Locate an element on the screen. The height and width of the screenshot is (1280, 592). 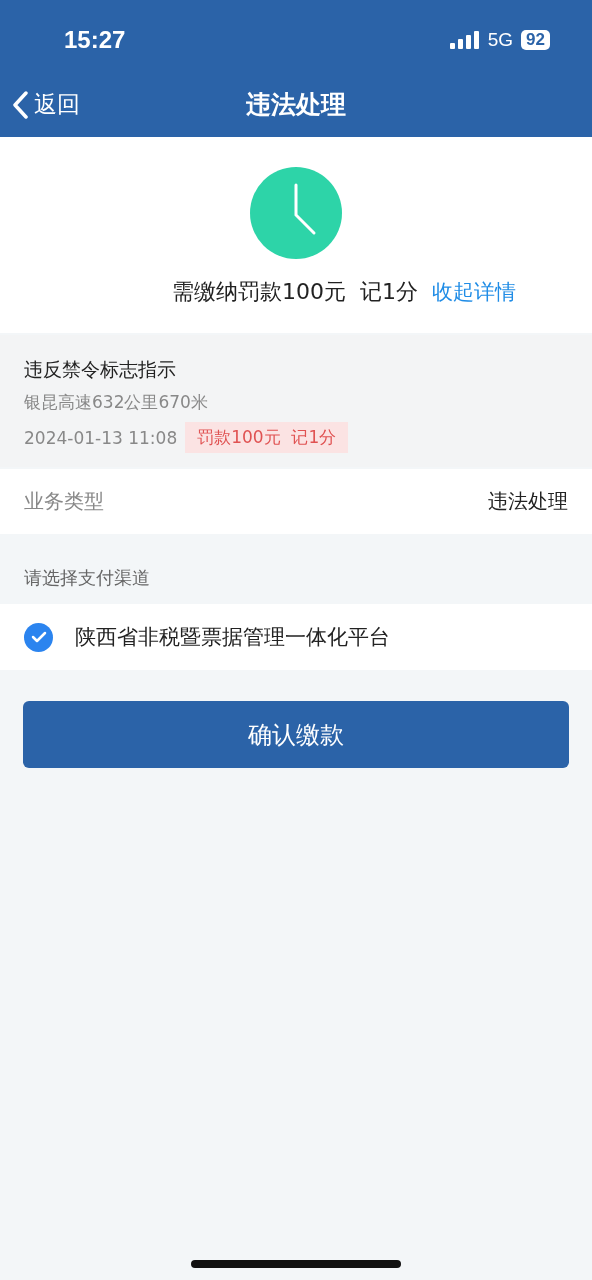
violation-location: 银昆高速632公里670米 is located at coordinates (116, 402).